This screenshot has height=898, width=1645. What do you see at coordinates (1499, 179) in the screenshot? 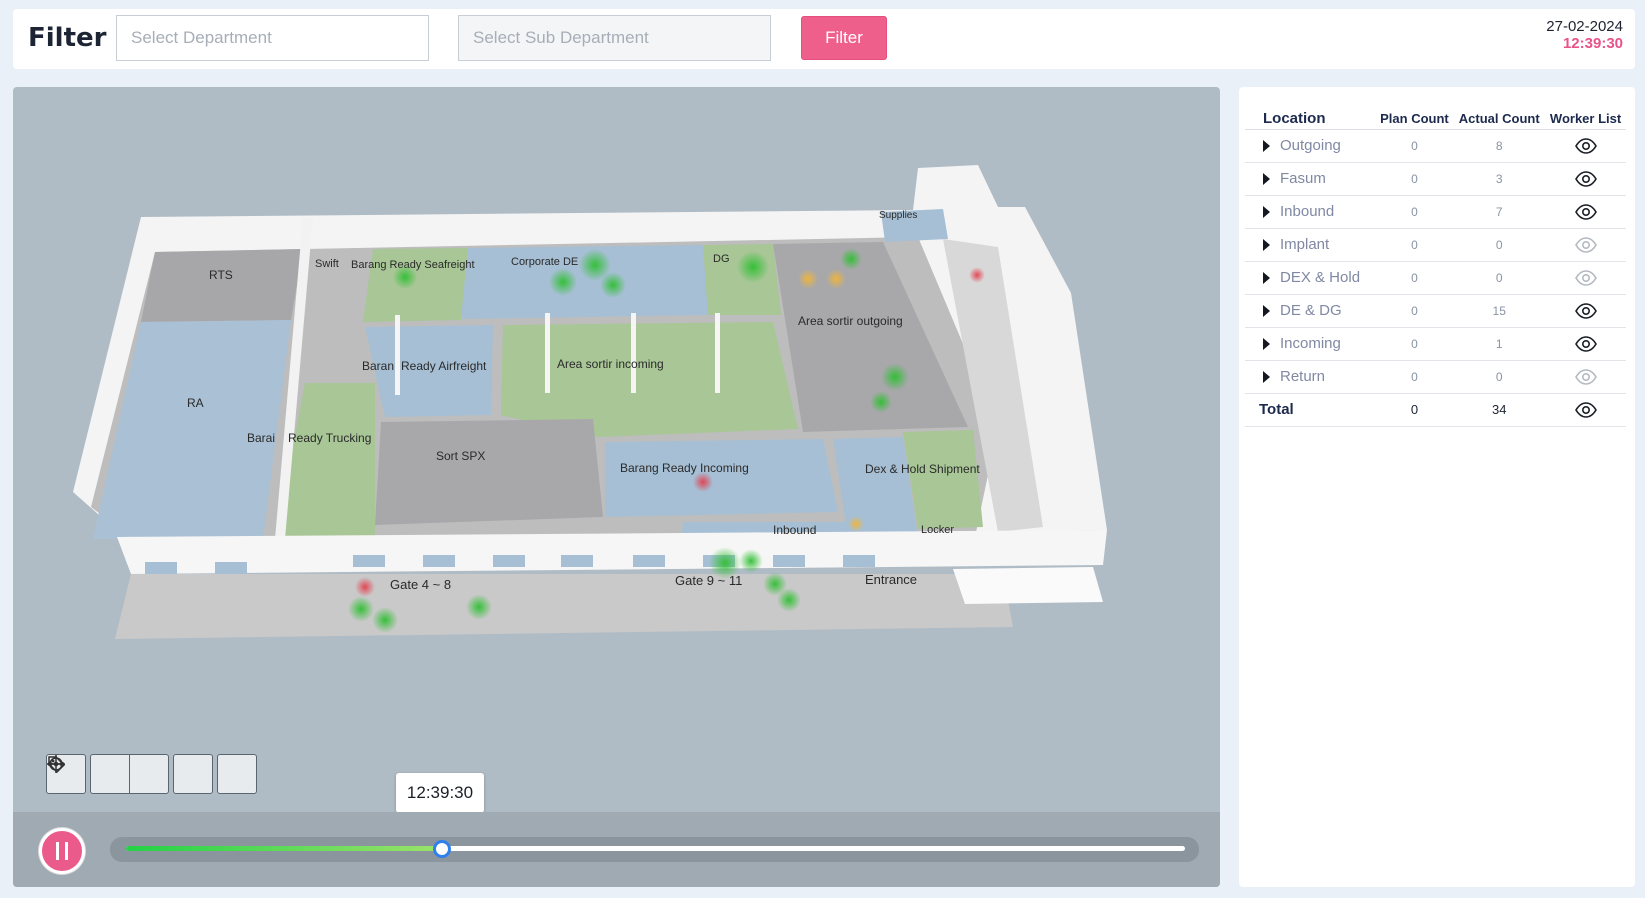
I see `actual-count-cell: 3` at bounding box center [1499, 179].